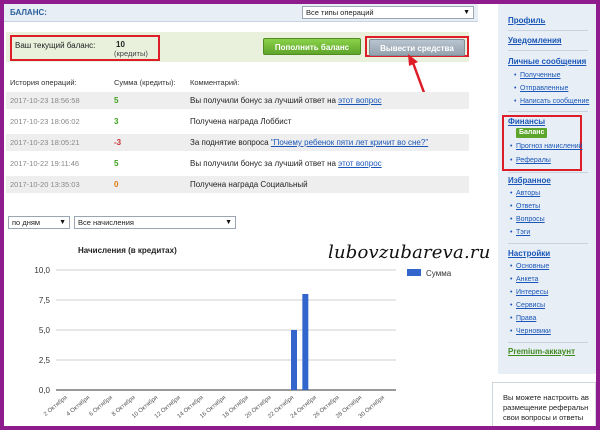 The image size is (600, 430). Describe the element at coordinates (340, 12) in the screenshot. I see `operation-type-value: Все типы операций` at that location.